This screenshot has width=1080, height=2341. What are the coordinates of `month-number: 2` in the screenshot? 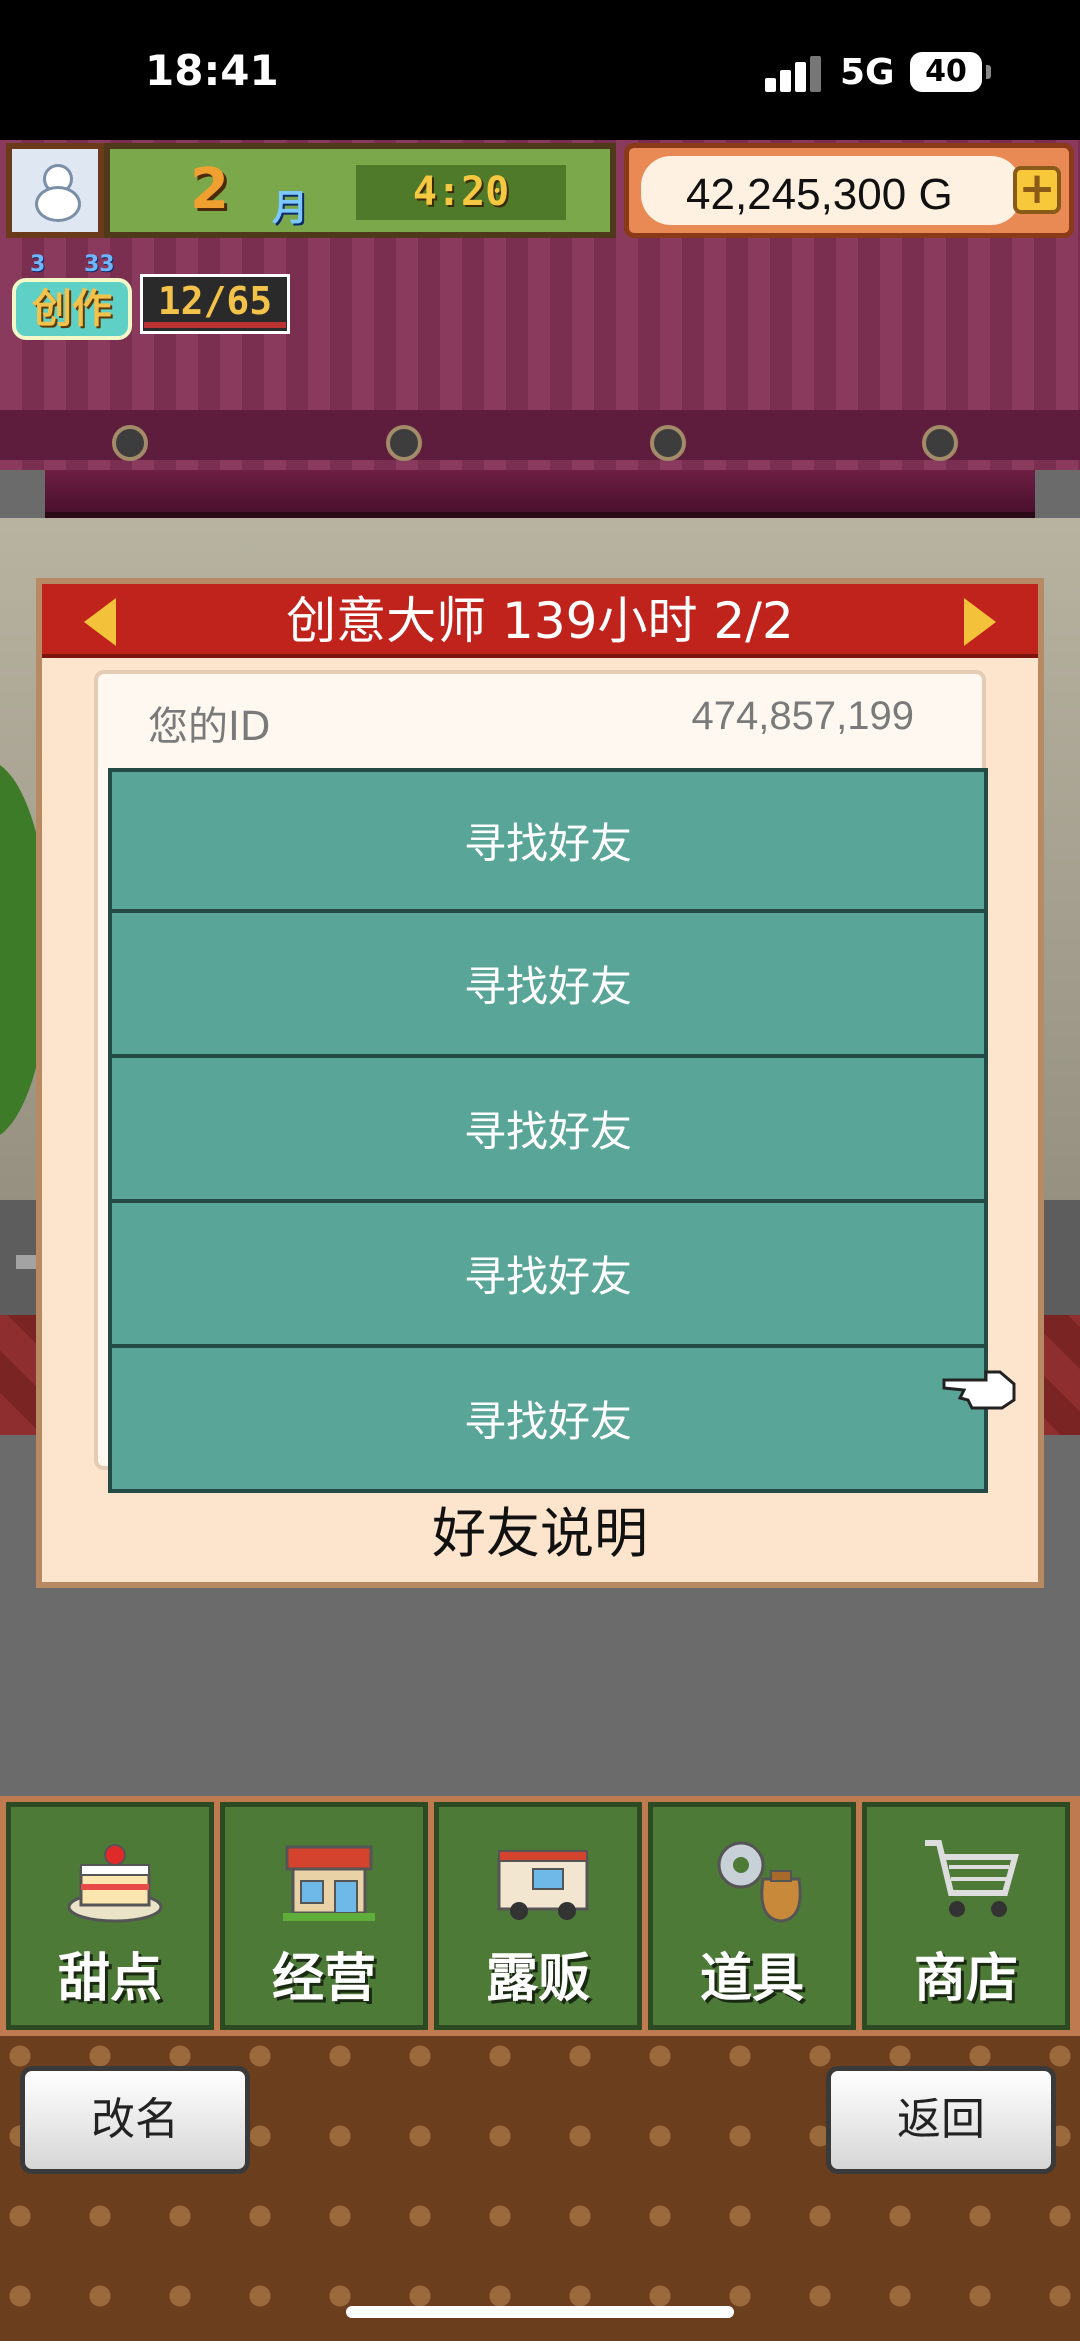 It's located at (209, 189).